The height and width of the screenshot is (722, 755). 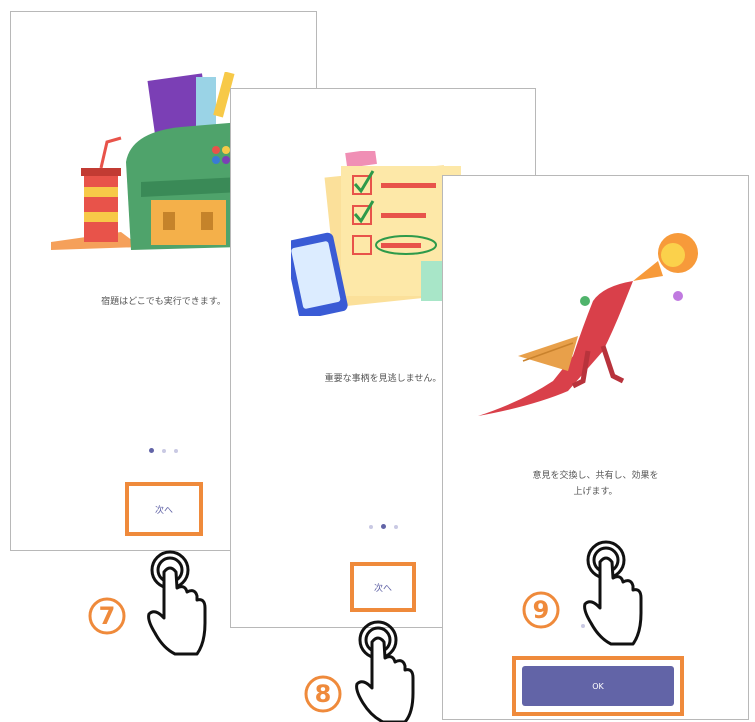 I want to click on caption-text: 意見を交換し、共有し、効果を 上げます。, so click(x=595, y=484).